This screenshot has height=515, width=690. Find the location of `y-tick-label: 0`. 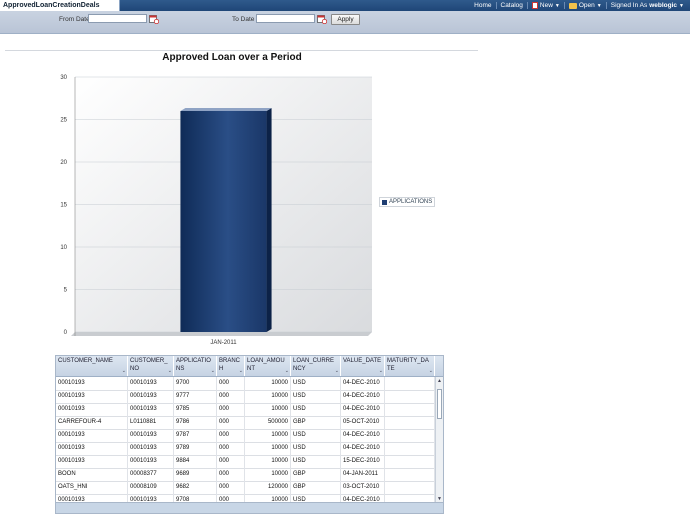

y-tick-label: 0 is located at coordinates (66, 333).